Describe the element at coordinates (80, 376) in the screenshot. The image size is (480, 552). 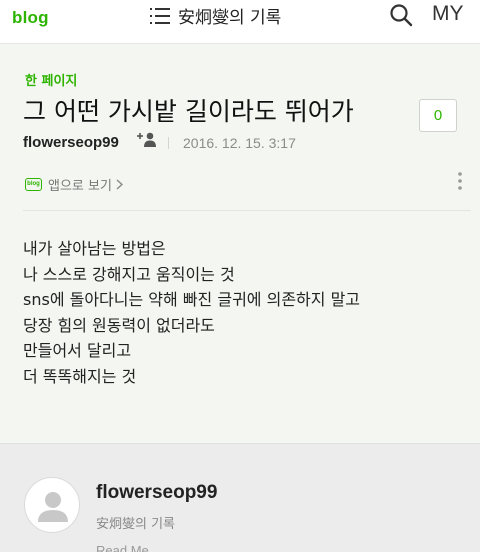
I see `content-line: 더 똑똑해지는 것` at that location.